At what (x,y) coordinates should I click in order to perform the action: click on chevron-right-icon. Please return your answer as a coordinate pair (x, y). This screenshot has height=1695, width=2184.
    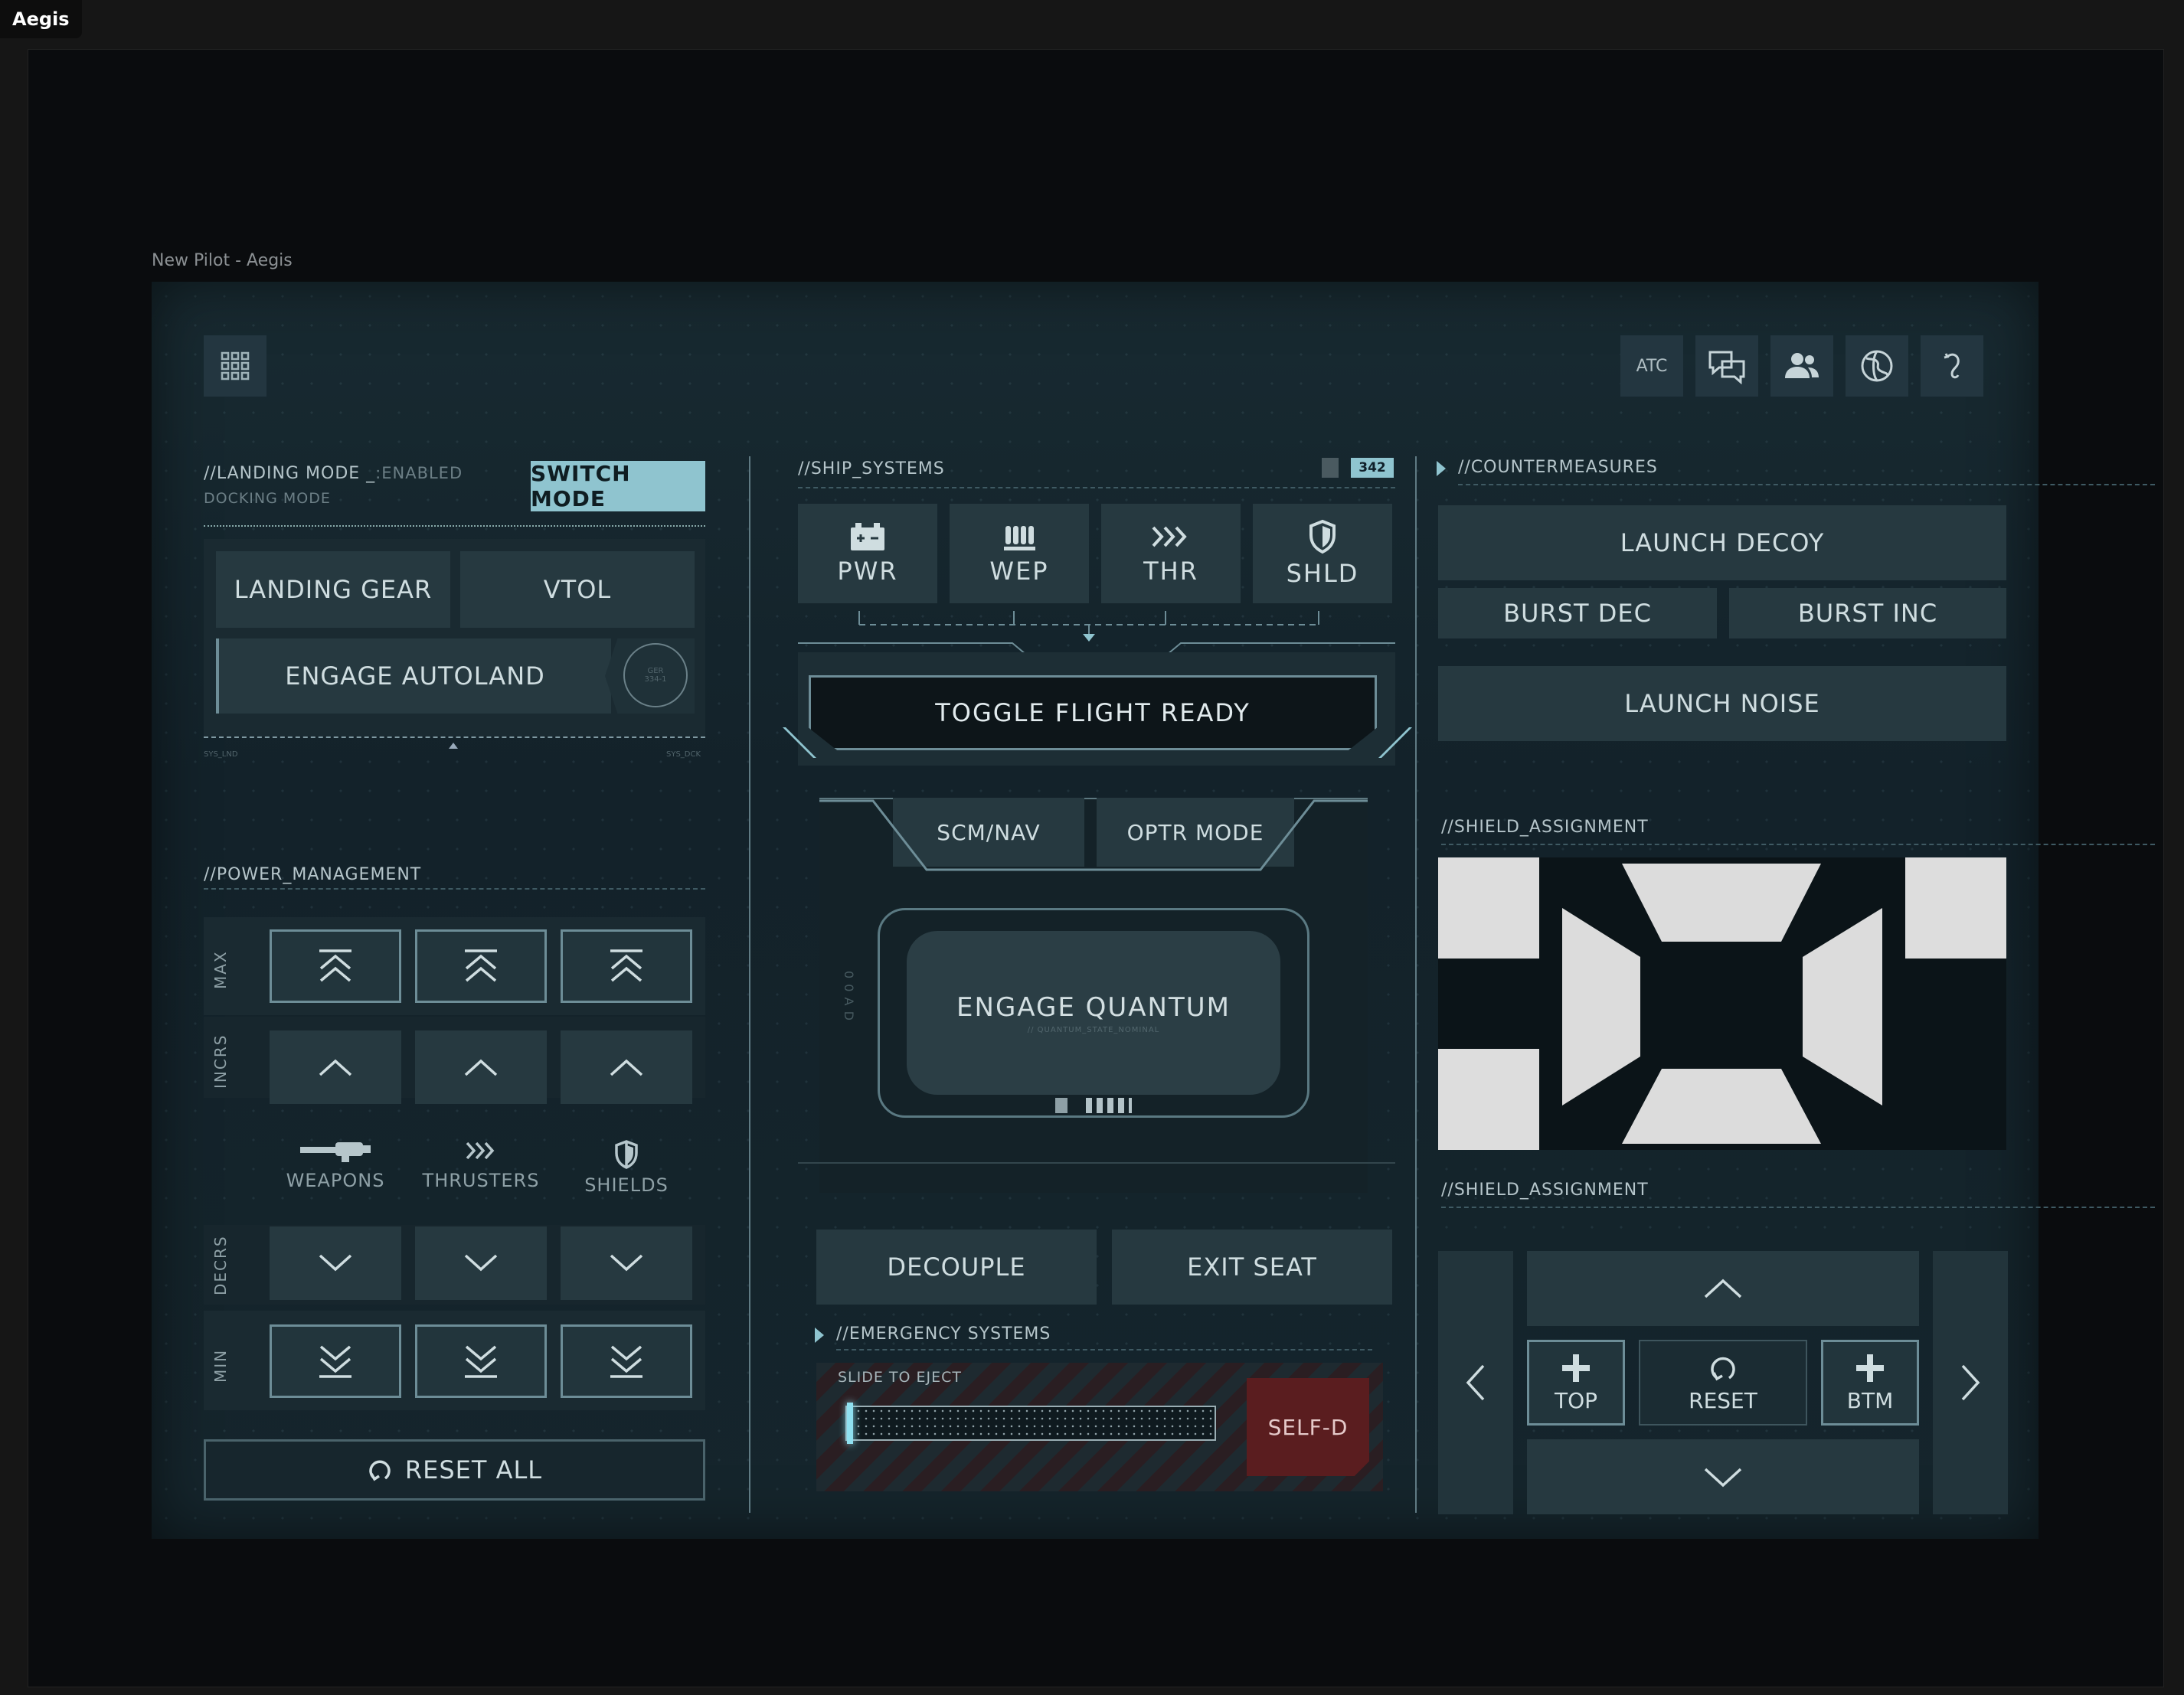
    Looking at the image, I should click on (1970, 1382).